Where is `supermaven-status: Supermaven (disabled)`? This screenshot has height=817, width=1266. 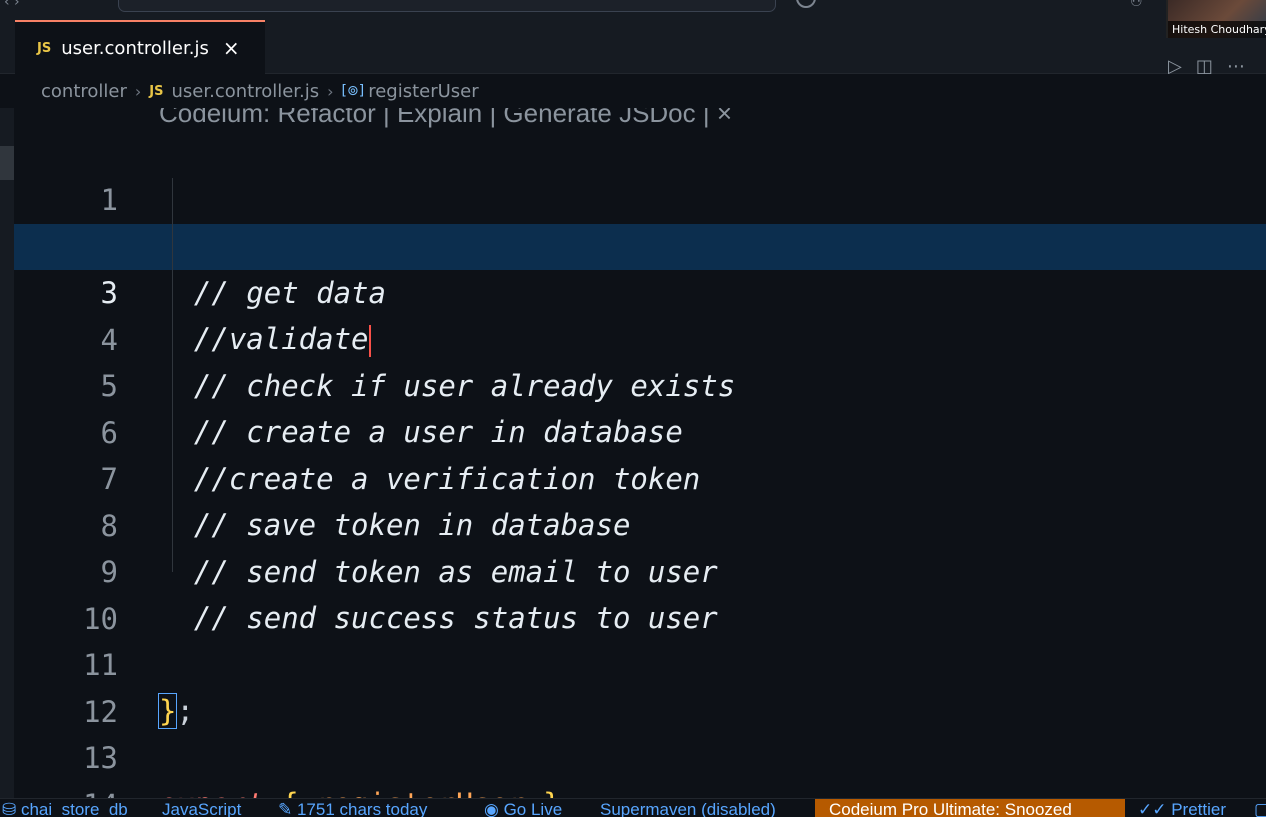 supermaven-status: Supermaven (disabled) is located at coordinates (688, 808).